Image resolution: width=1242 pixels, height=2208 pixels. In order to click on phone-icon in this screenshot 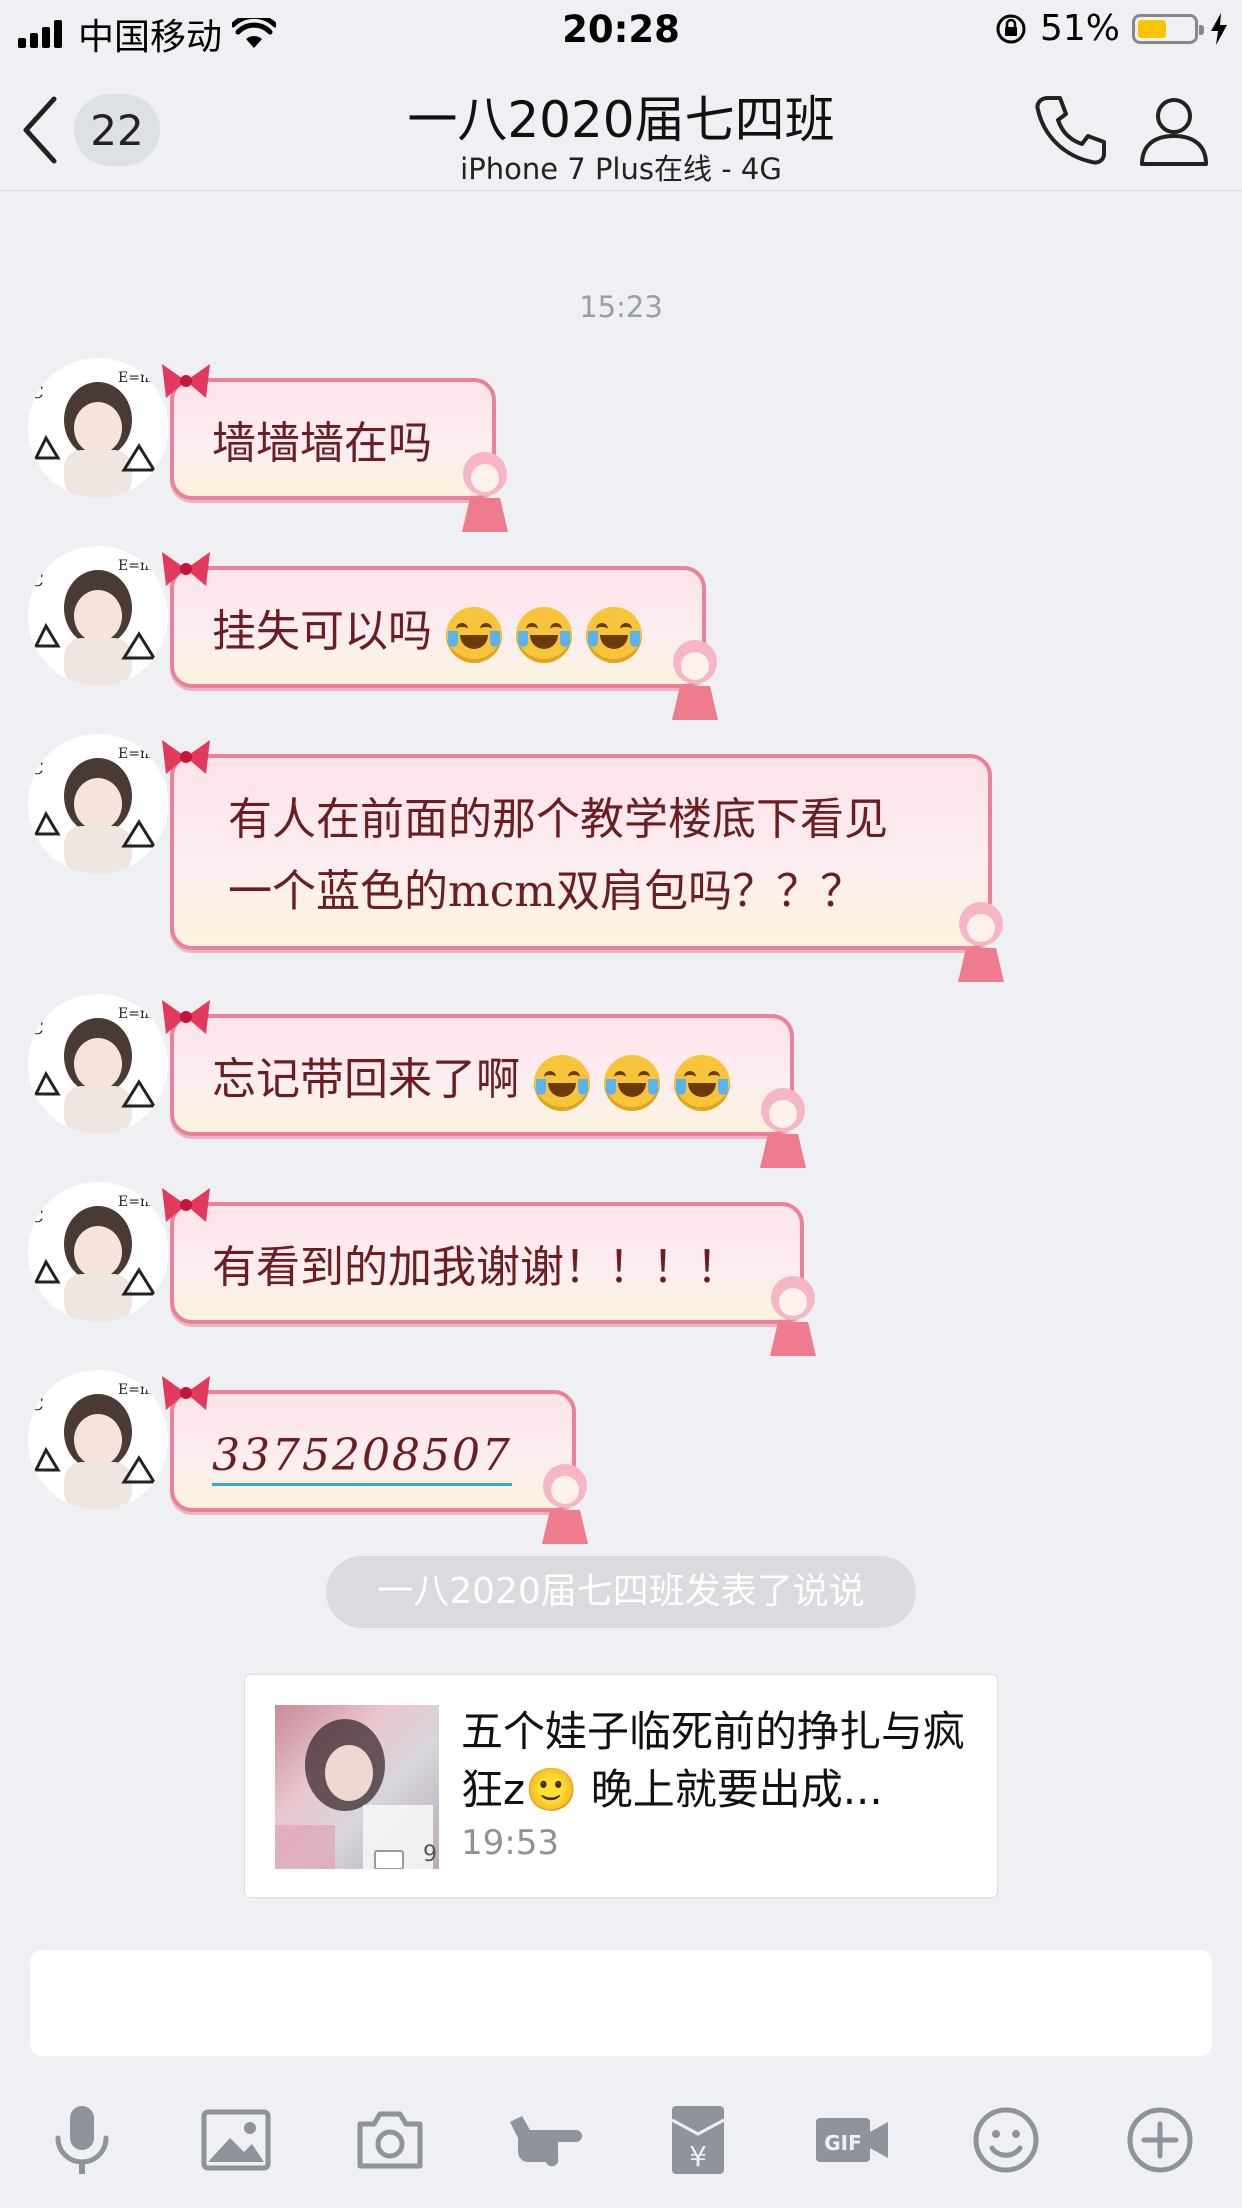, I will do `click(1070, 130)`.